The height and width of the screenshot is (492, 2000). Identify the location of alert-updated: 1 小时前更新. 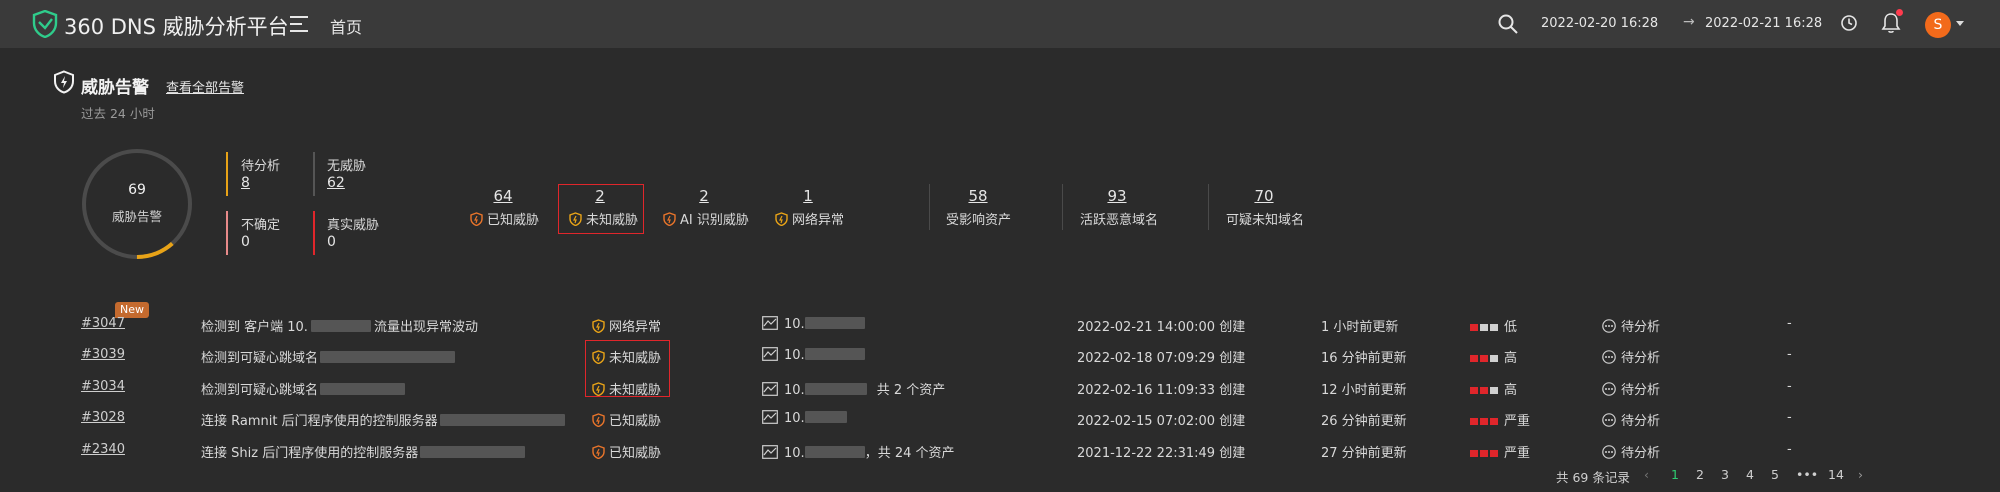
(1360, 327).